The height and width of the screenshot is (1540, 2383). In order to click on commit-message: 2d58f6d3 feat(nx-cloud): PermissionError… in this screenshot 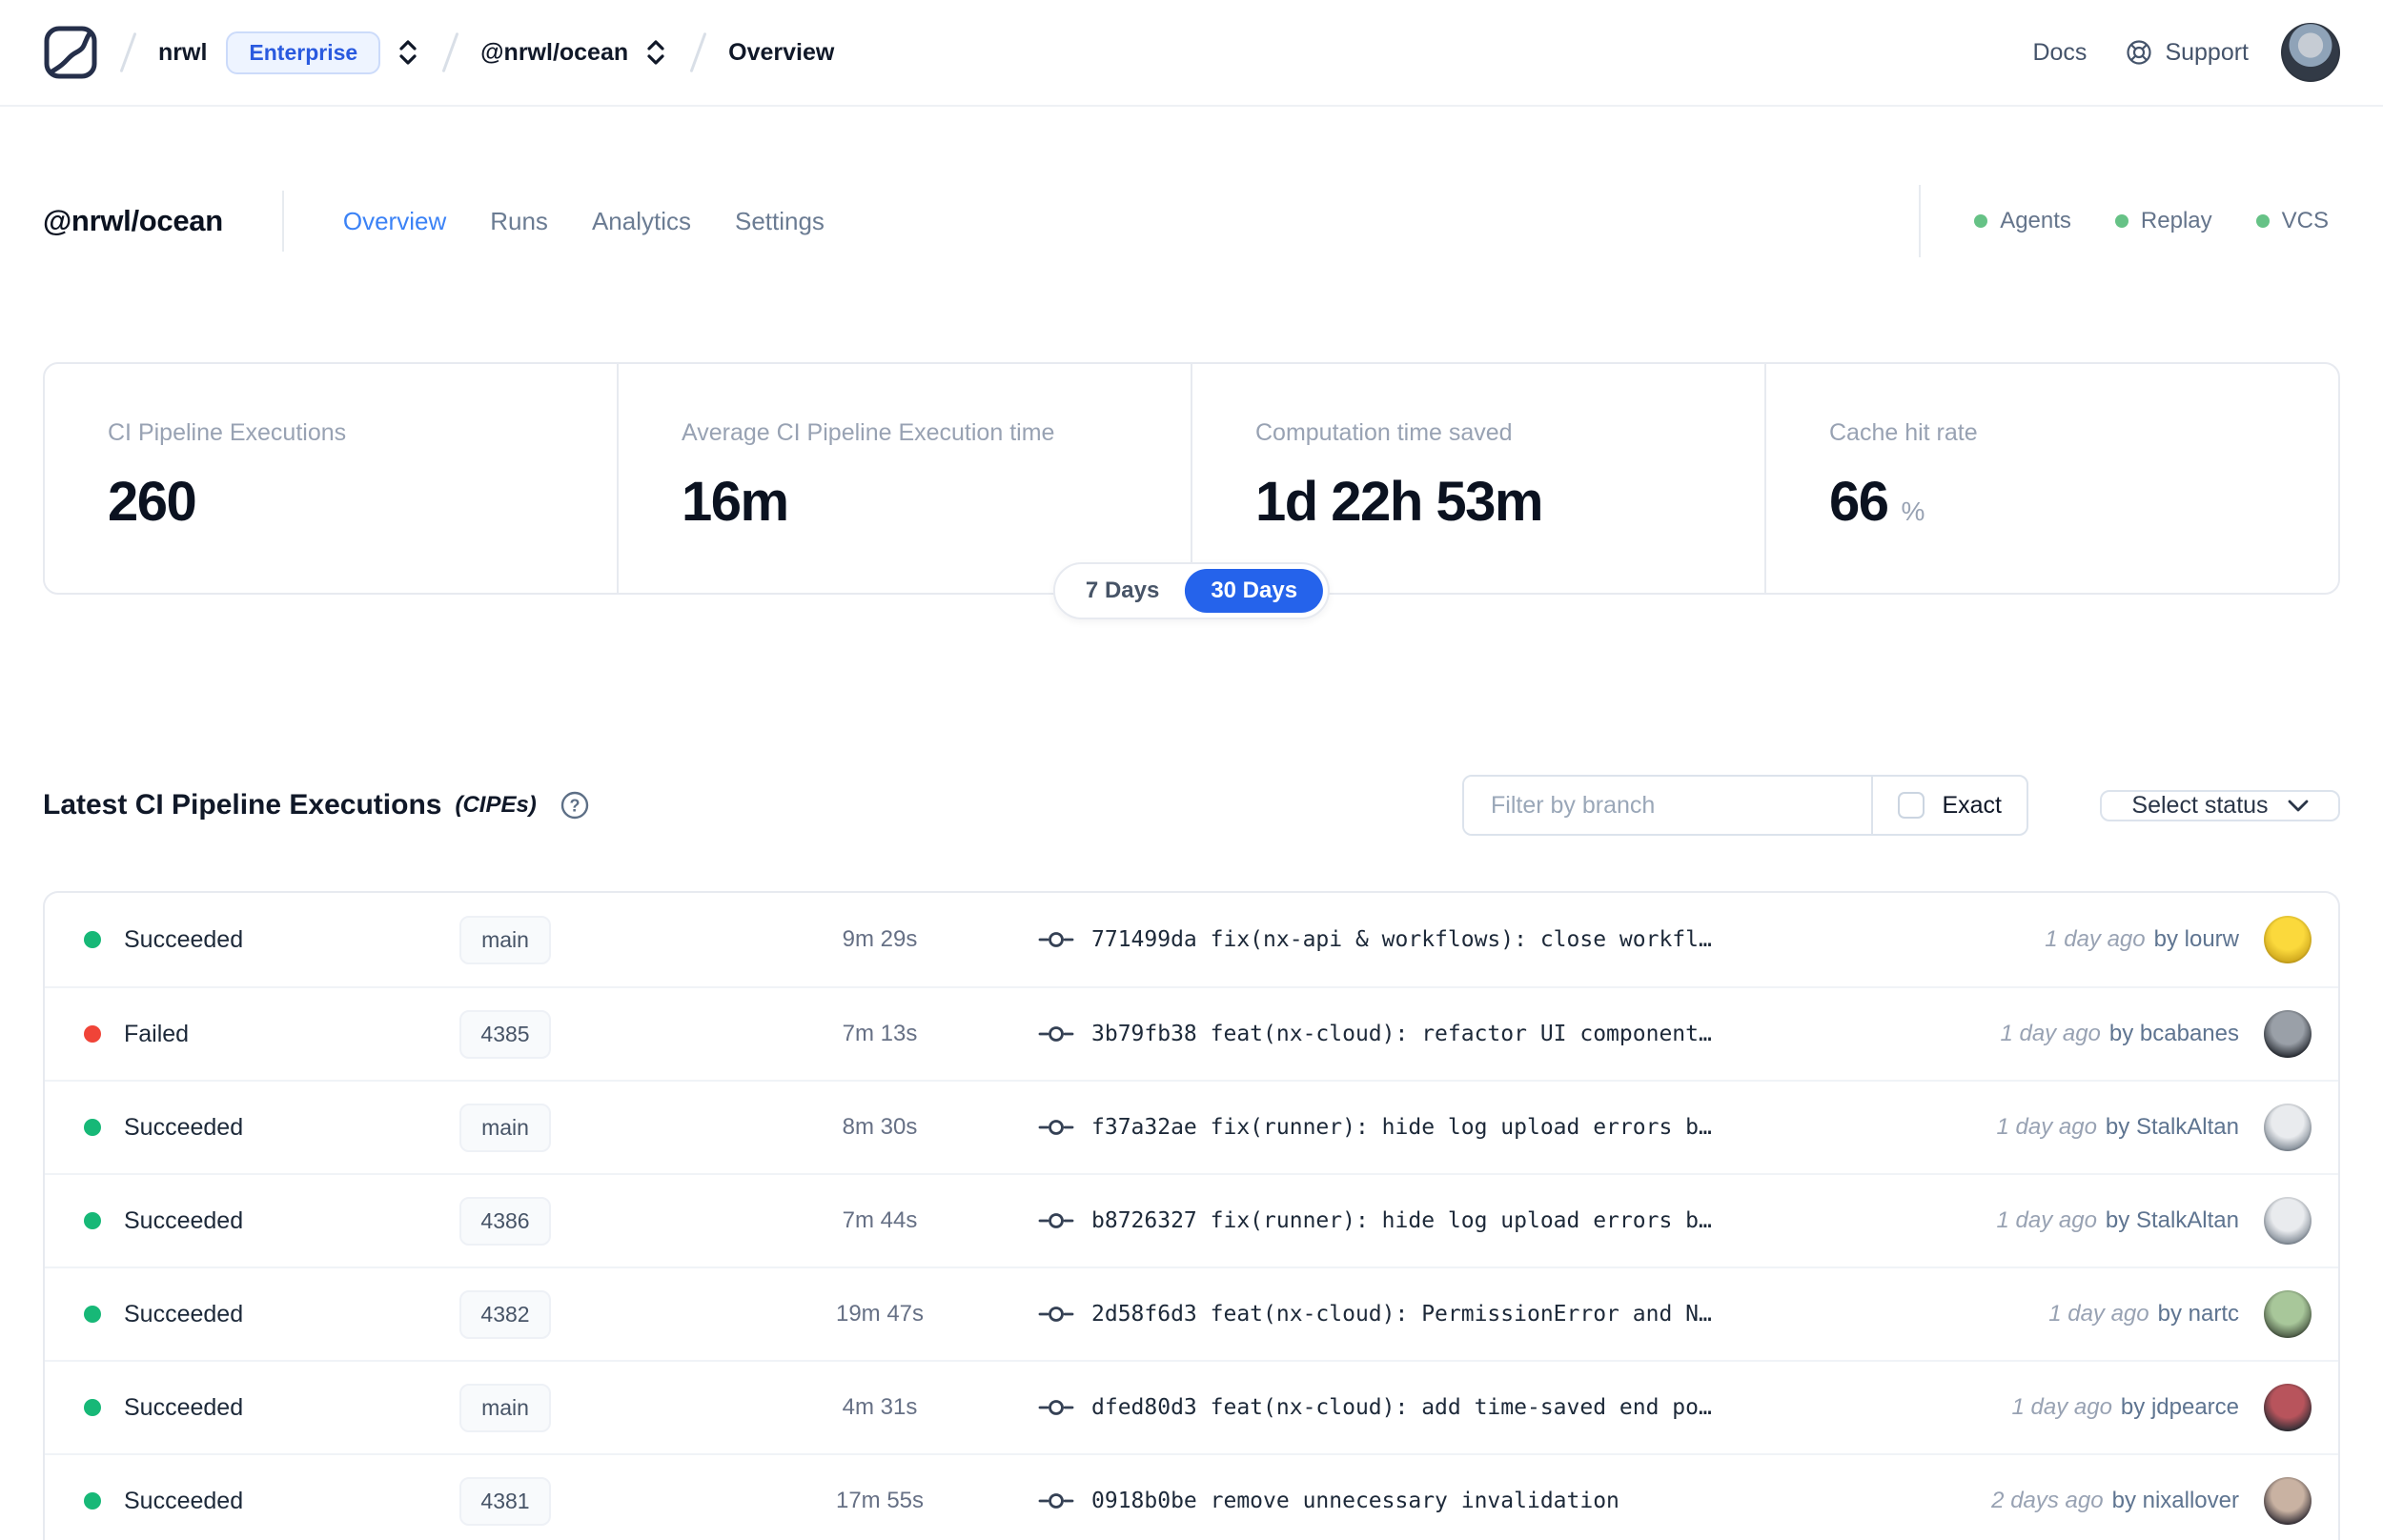, I will do `click(1402, 1314)`.